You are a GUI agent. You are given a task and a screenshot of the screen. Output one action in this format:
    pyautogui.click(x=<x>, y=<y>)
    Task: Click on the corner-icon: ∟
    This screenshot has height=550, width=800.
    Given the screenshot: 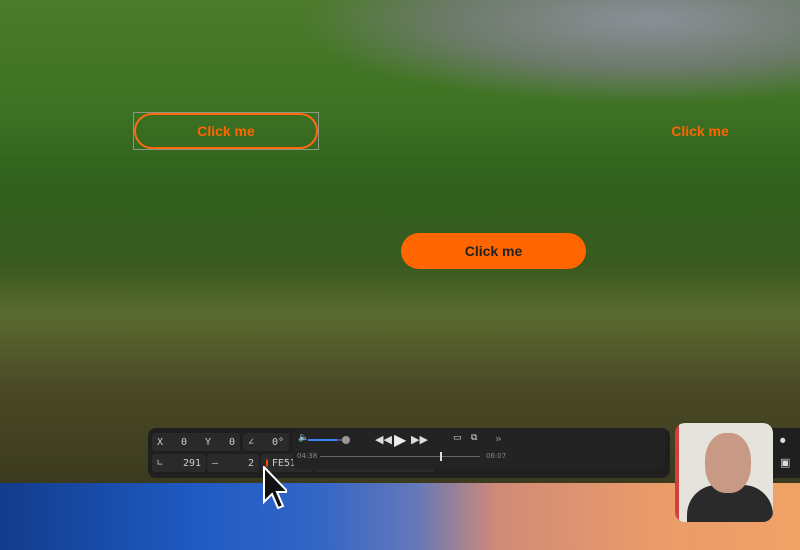 What is the action you would take?
    pyautogui.click(x=160, y=463)
    